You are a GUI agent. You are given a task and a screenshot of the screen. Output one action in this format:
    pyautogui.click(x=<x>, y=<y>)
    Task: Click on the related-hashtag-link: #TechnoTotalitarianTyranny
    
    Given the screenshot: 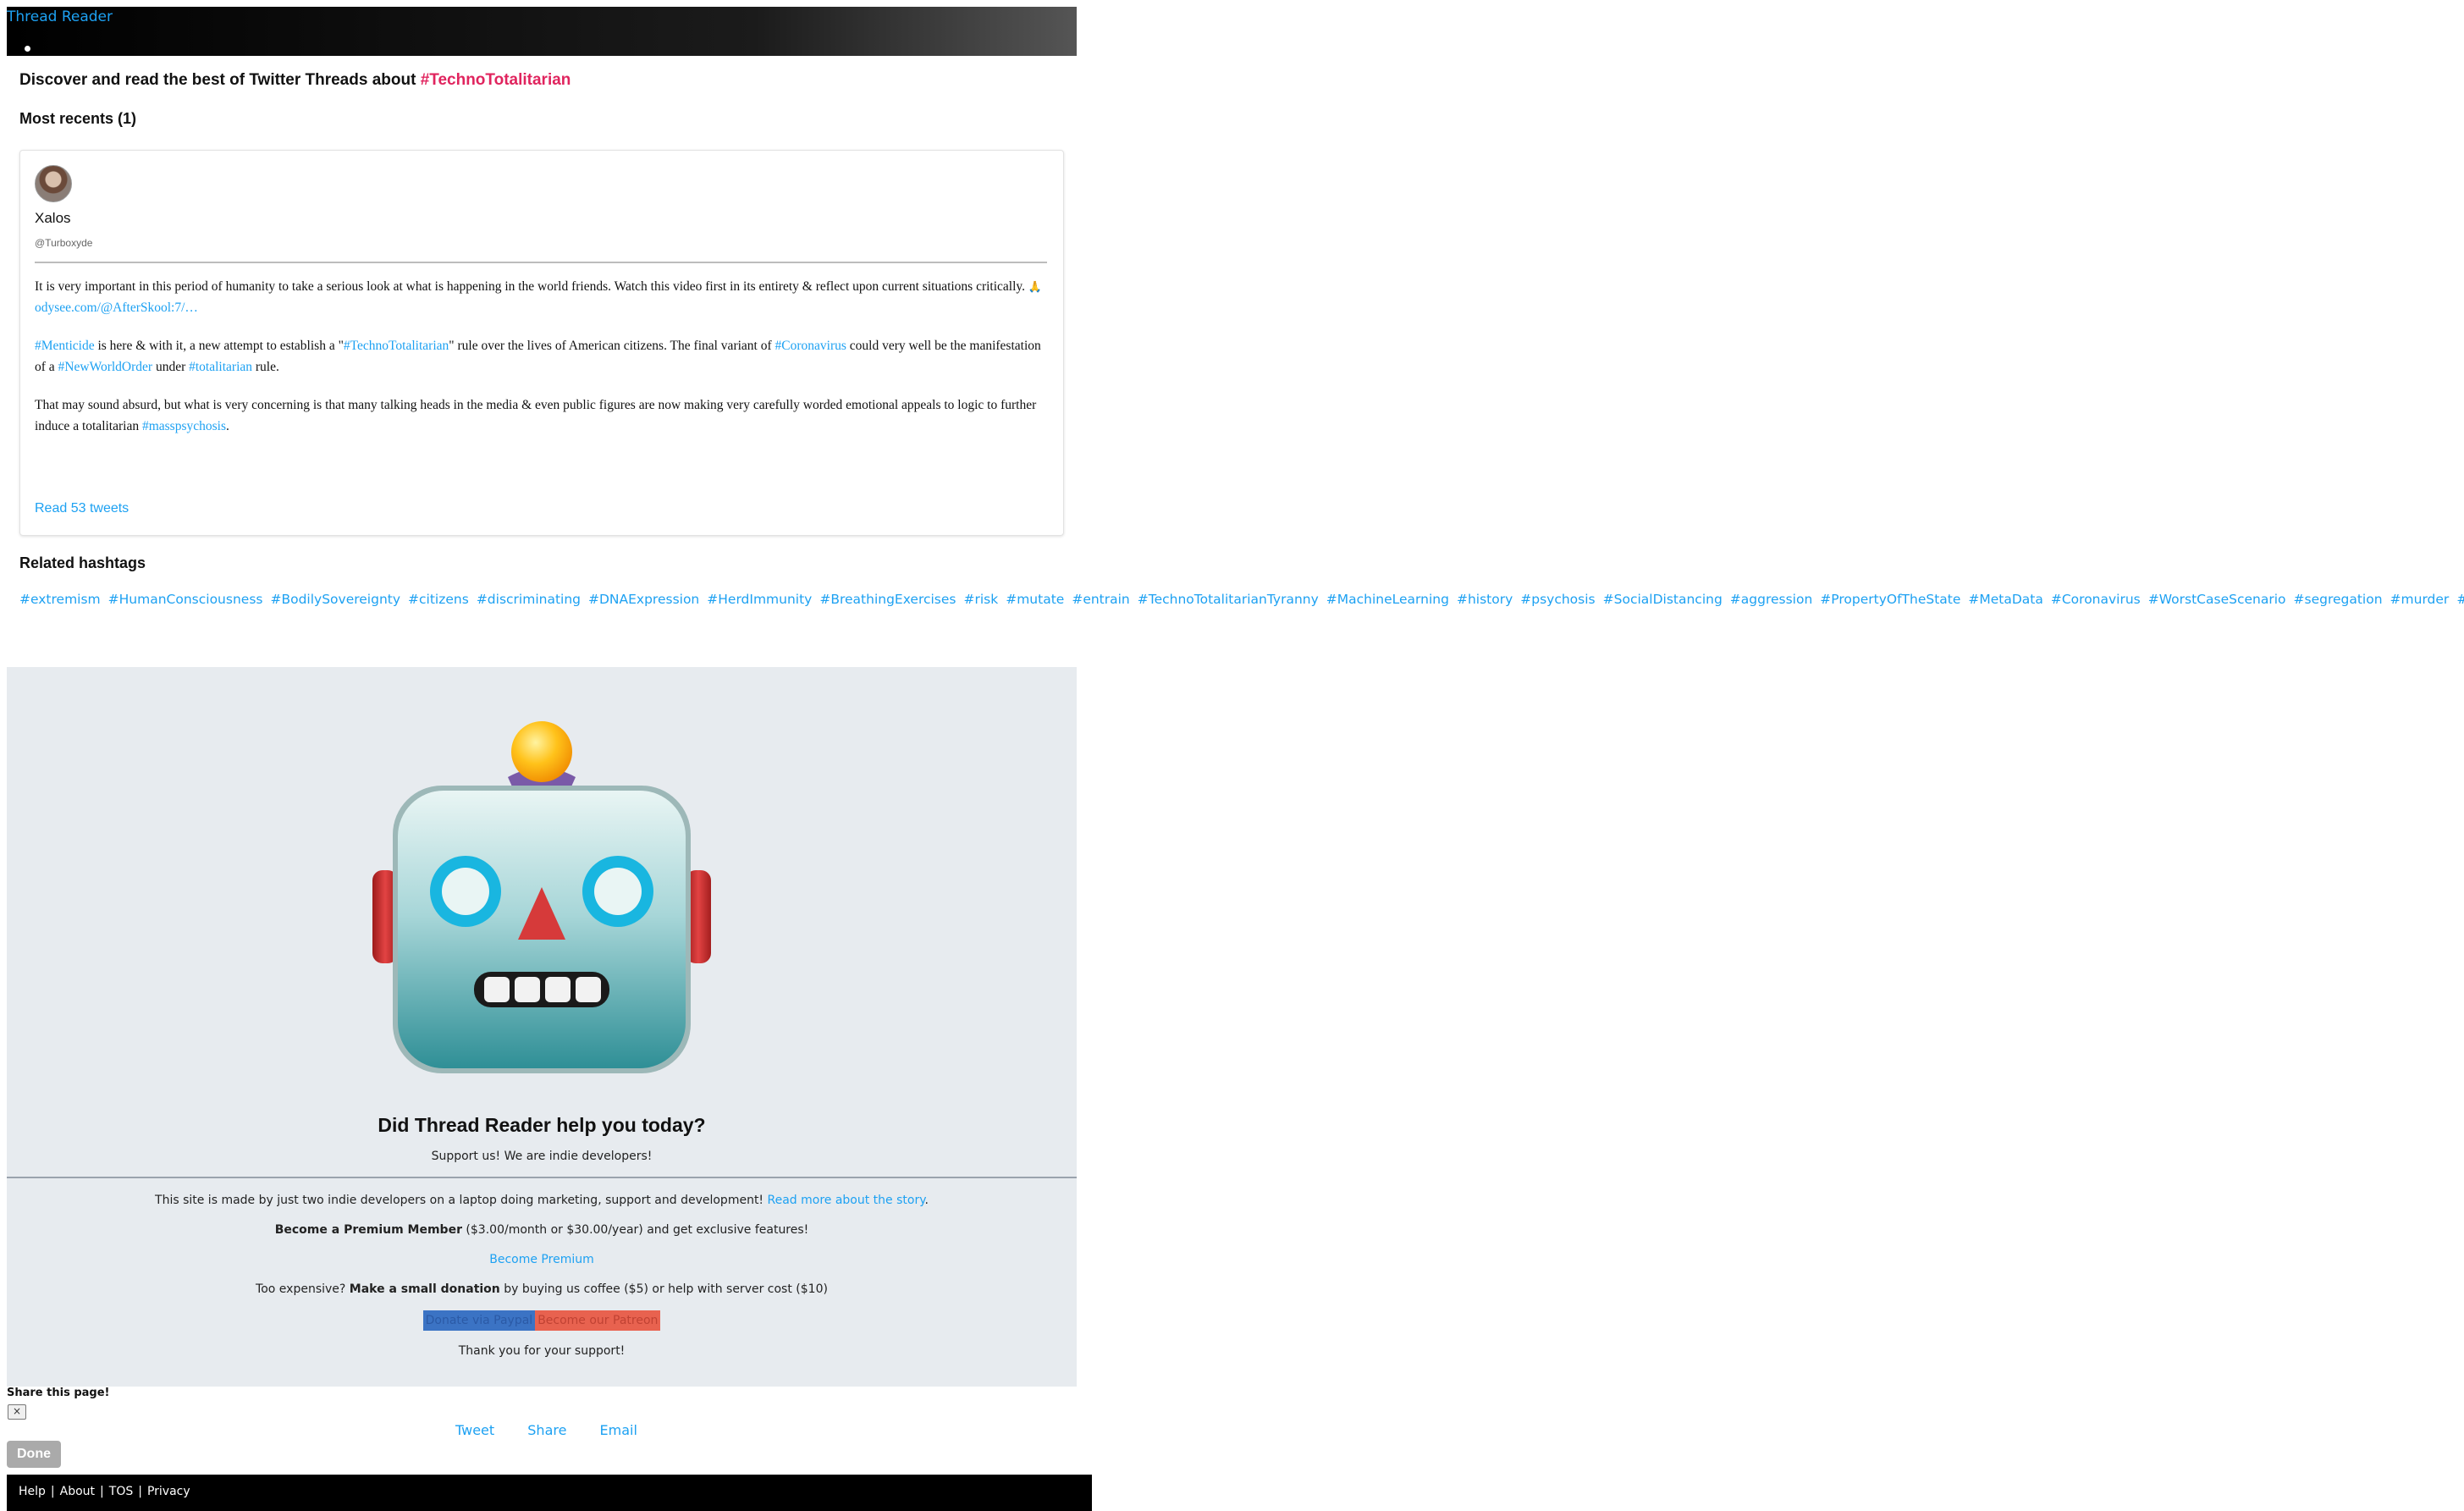 What is the action you would take?
    pyautogui.click(x=1228, y=599)
    